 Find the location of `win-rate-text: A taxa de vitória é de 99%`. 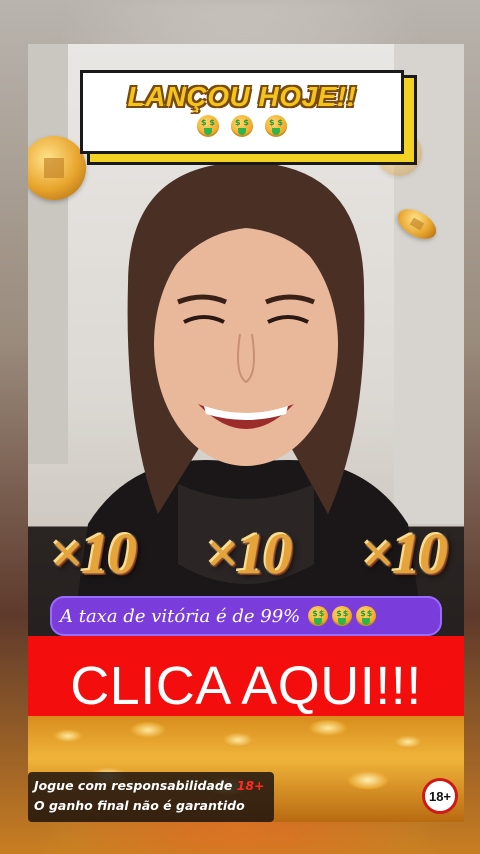

win-rate-text: A taxa de vitória é de 99% is located at coordinates (180, 616).